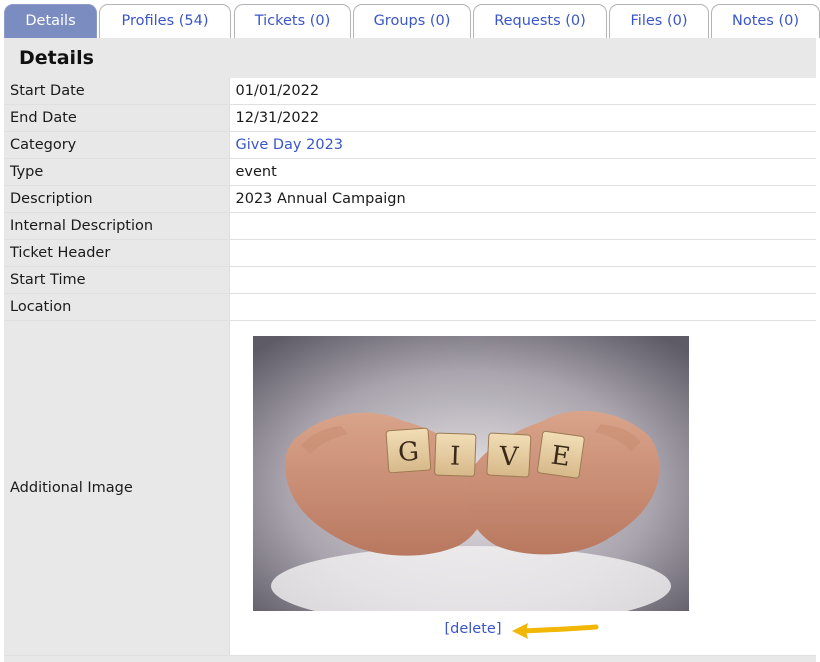 The width and height of the screenshot is (820, 662). Describe the element at coordinates (116, 91) in the screenshot. I see `row-label: Start Date` at that location.